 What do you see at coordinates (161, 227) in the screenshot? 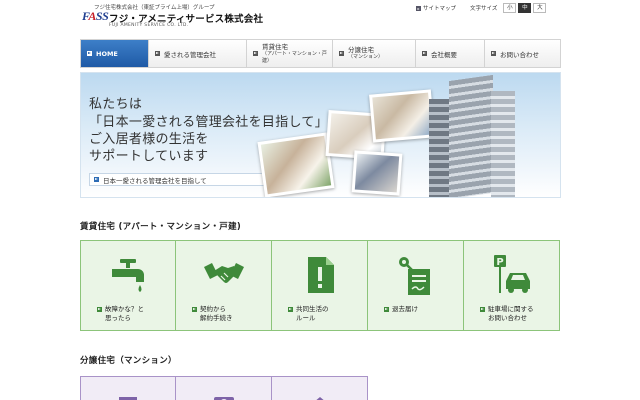
I see `section-title-rental: 賃貸住宅 (アパート・マンション・戸建)` at bounding box center [161, 227].